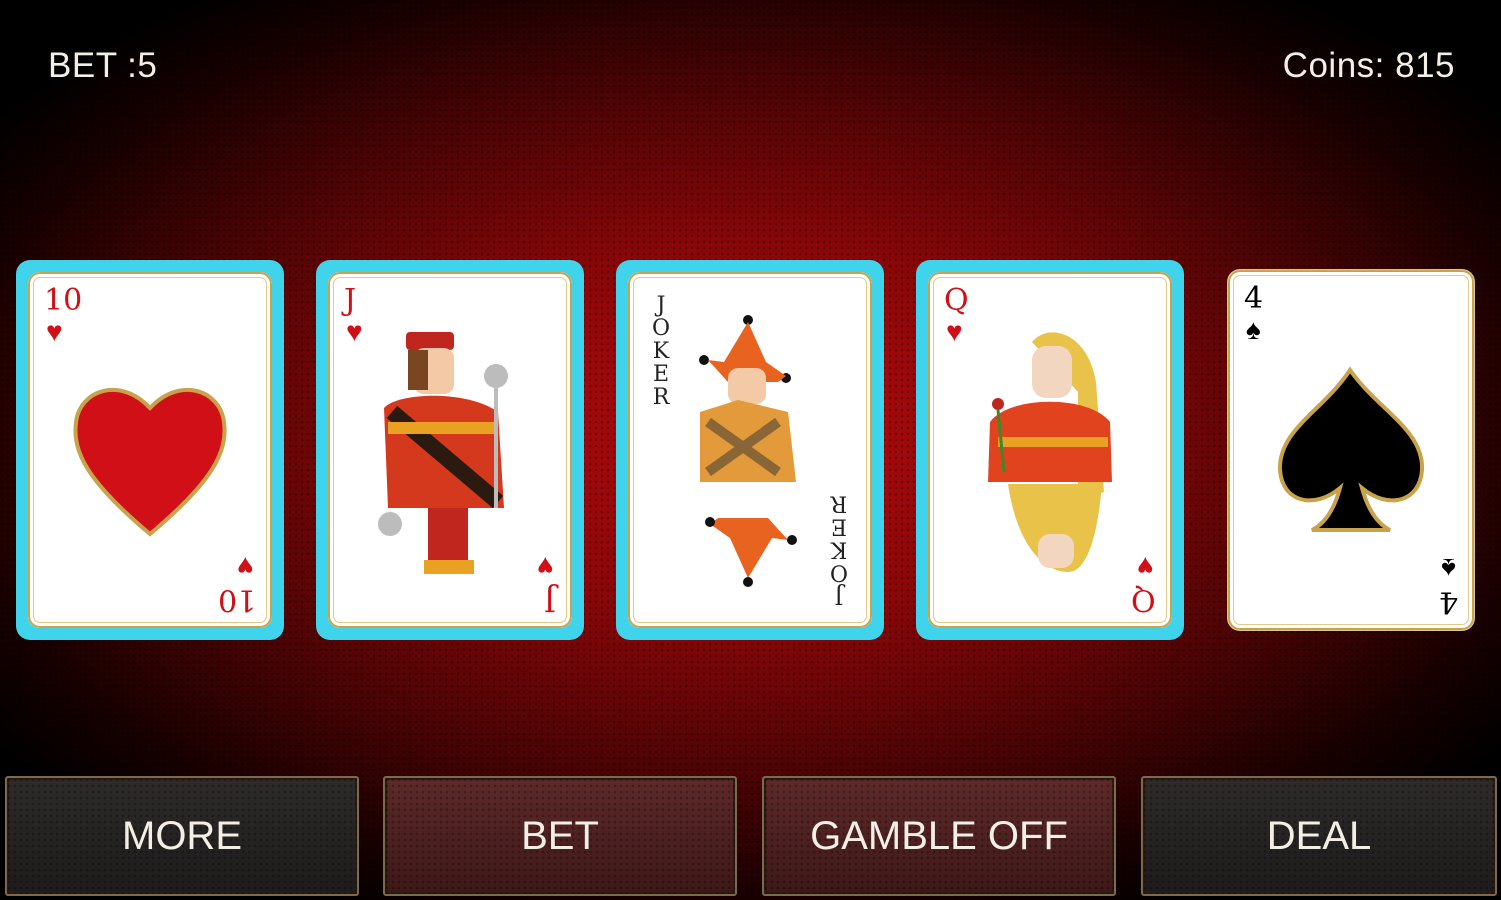  What do you see at coordinates (443, 453) in the screenshot?
I see `jack-figure-icon` at bounding box center [443, 453].